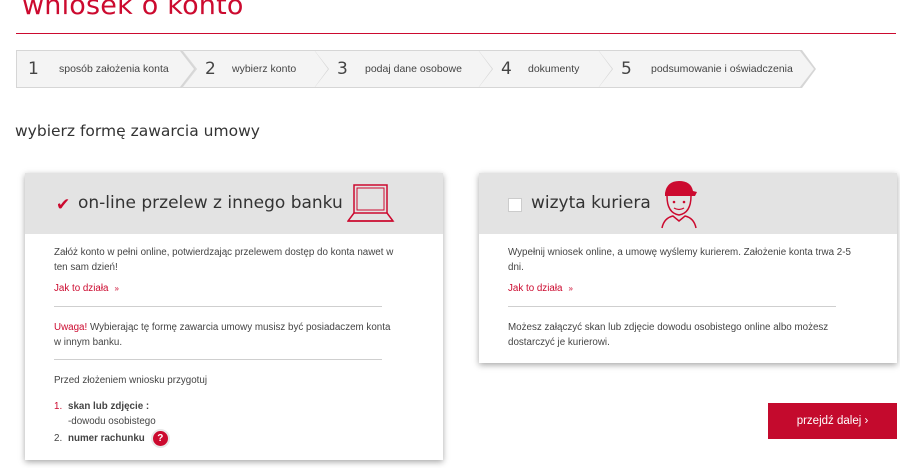 The image size is (900, 468). Describe the element at coordinates (137, 131) in the screenshot. I see `section-subtitle: wybierz formę zawarcia umowy` at that location.